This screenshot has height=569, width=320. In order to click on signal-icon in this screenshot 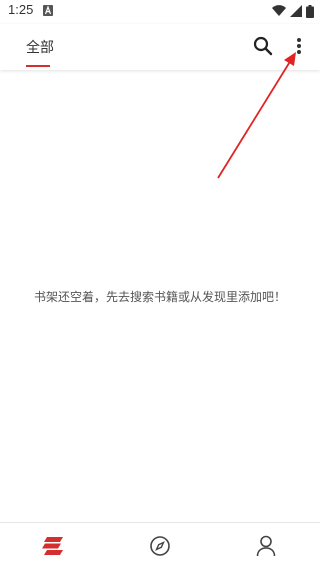, I will do `click(296, 11)`.